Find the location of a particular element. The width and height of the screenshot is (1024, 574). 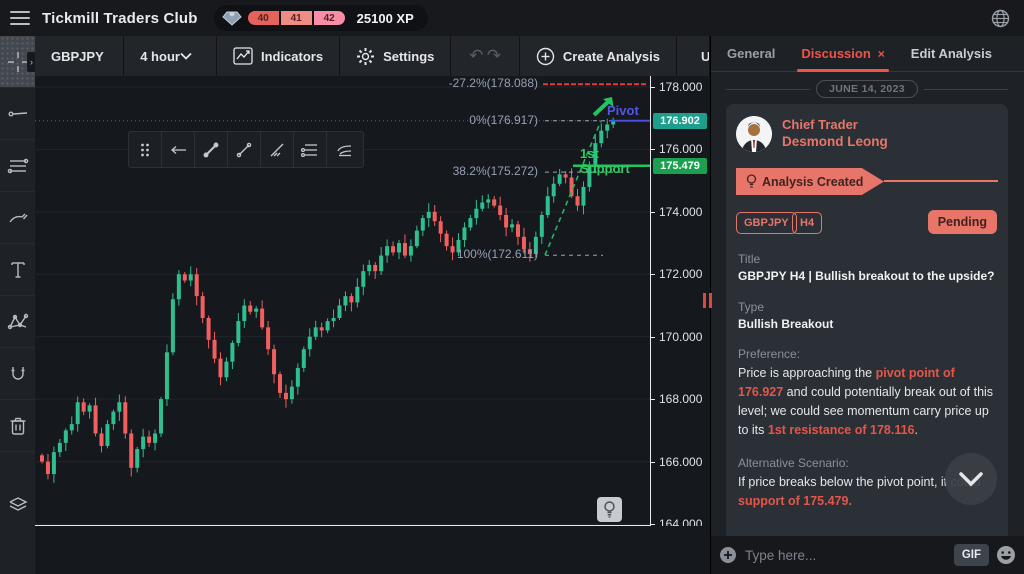

scroll-to-bottom-button is located at coordinates (971, 479).